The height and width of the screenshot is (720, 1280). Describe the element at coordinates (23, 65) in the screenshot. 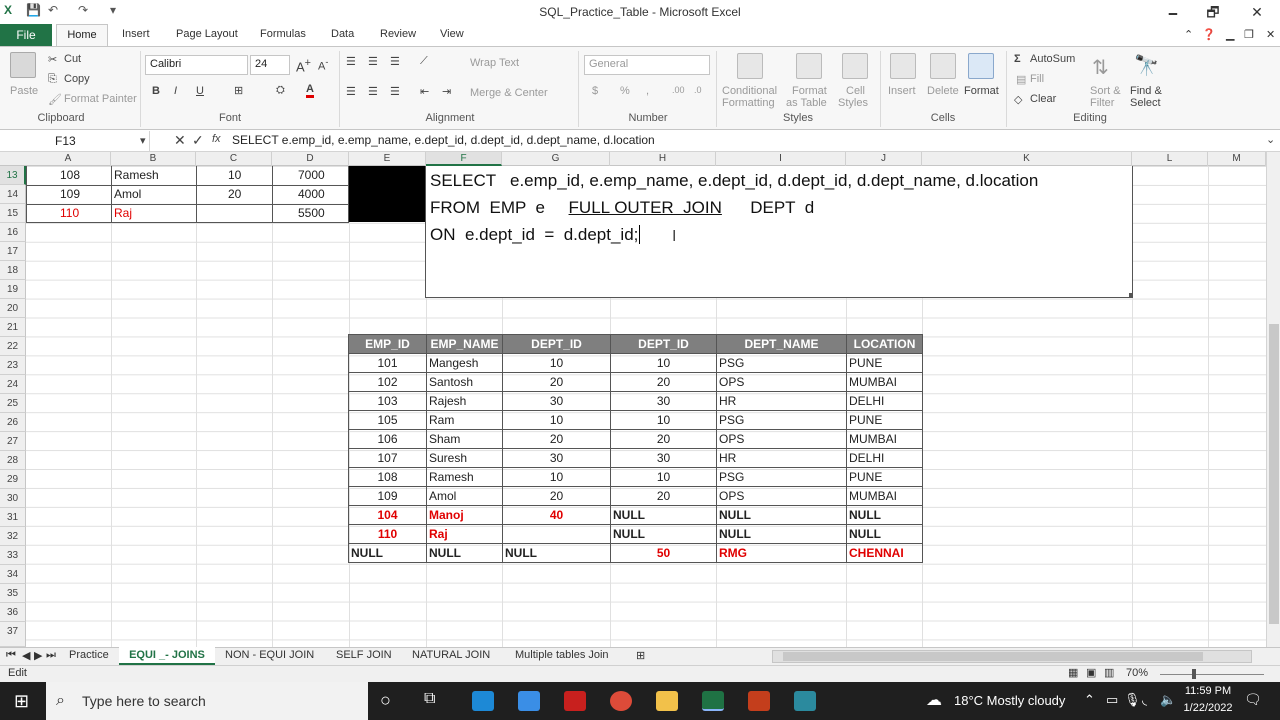

I see `paste-icon` at that location.